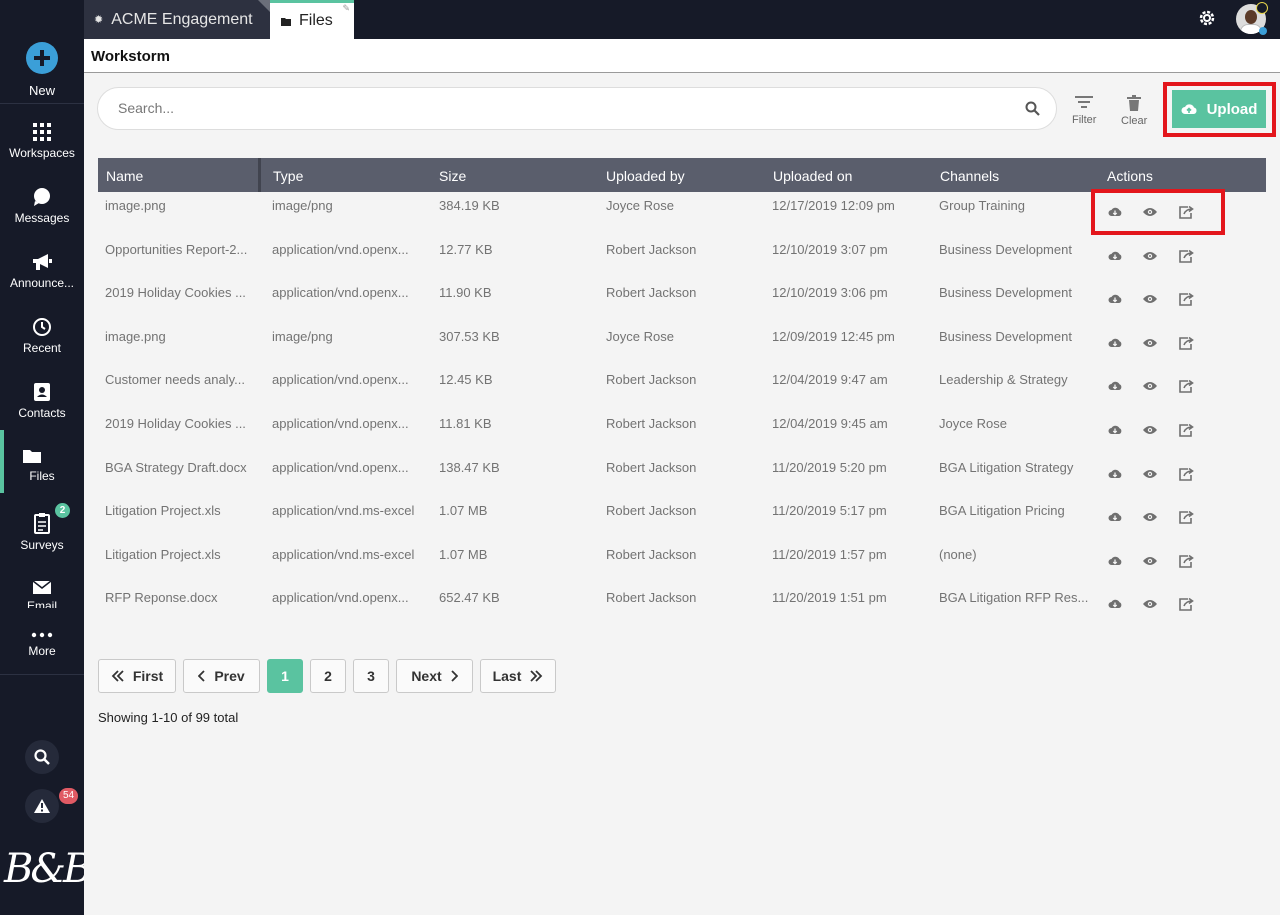 The image size is (1280, 915). What do you see at coordinates (1005, 293) in the screenshot?
I see `channel-cell: Business Development` at bounding box center [1005, 293].